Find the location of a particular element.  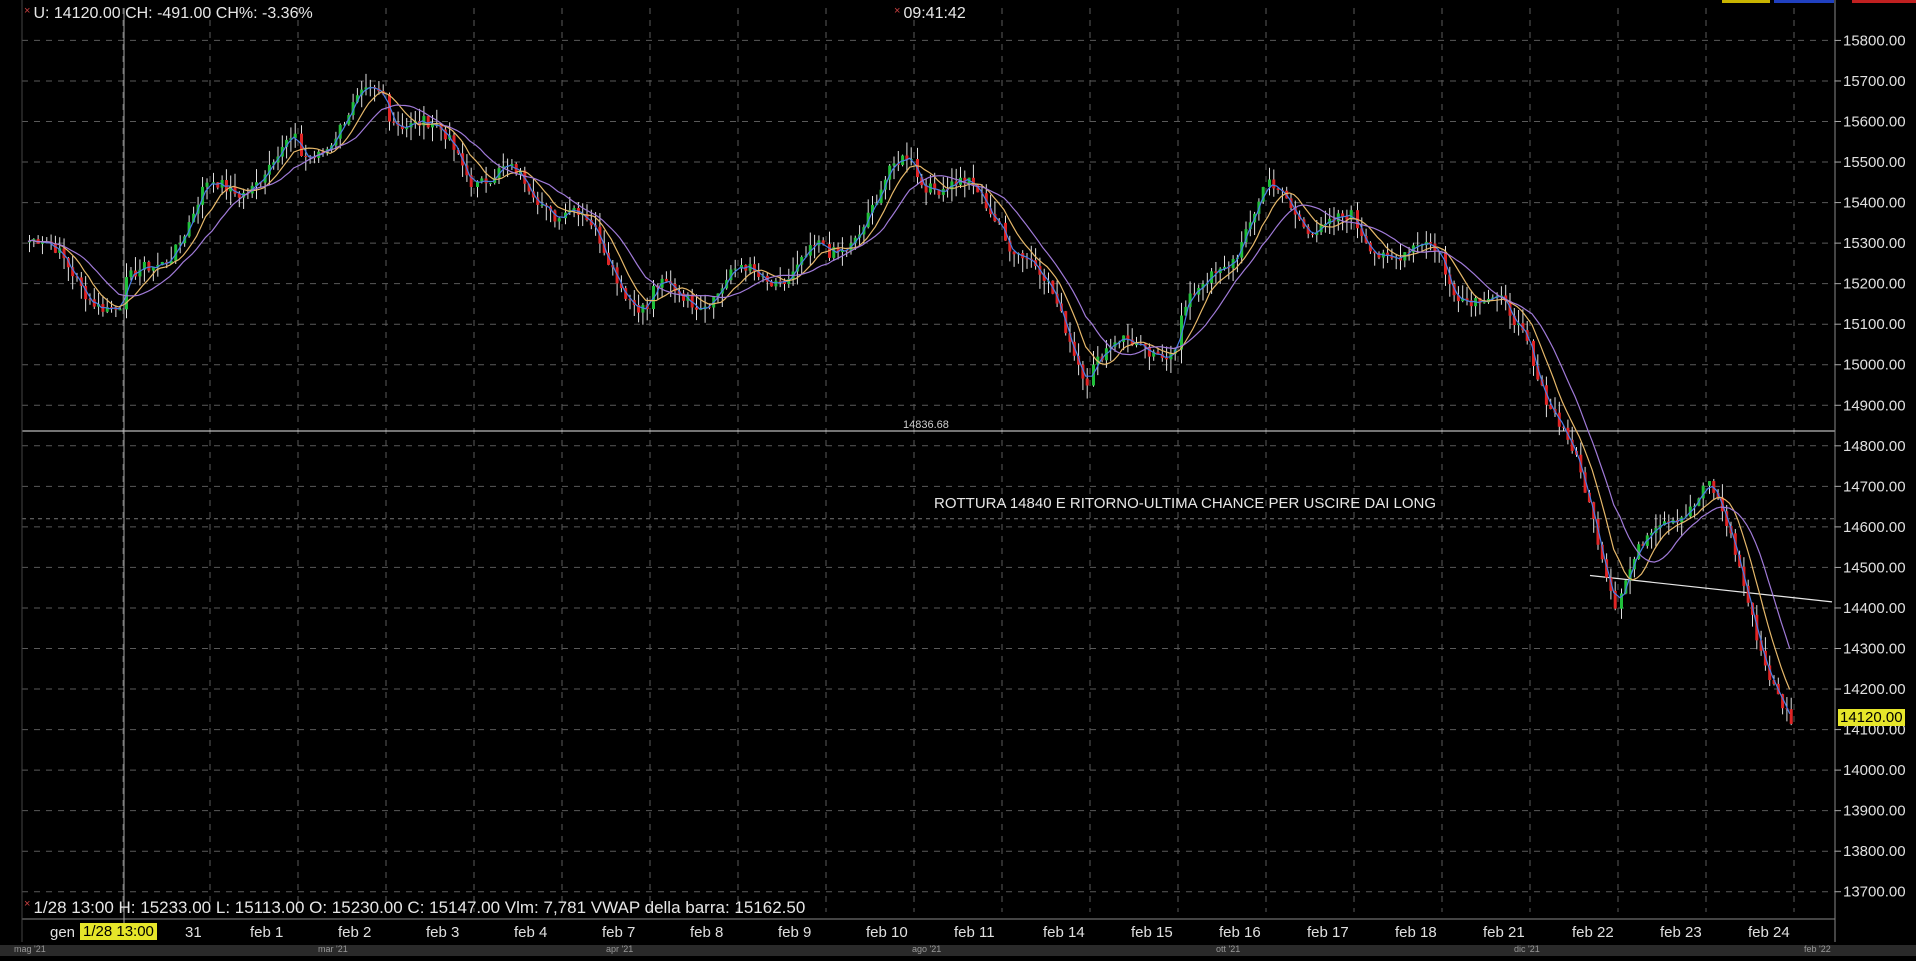

top-mark-red is located at coordinates (1884, 1).